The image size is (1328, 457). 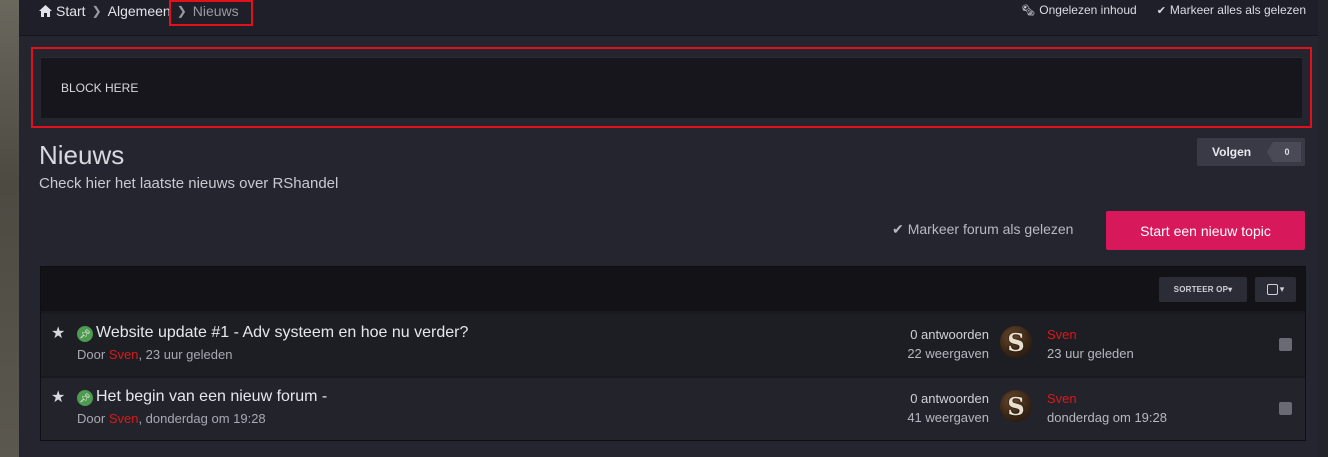 What do you see at coordinates (1088, 10) in the screenshot?
I see `unread-content-label: Ongelezen inhoud` at bounding box center [1088, 10].